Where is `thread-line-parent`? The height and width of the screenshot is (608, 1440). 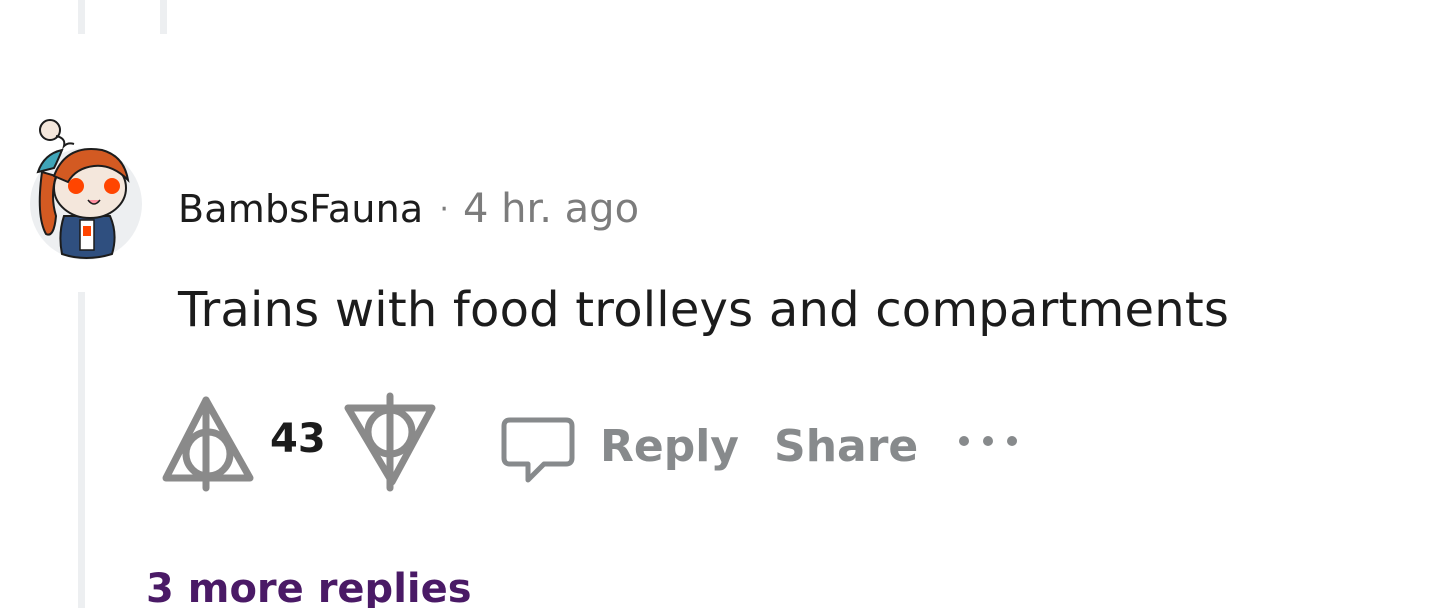
thread-line-parent is located at coordinates (81, 17).